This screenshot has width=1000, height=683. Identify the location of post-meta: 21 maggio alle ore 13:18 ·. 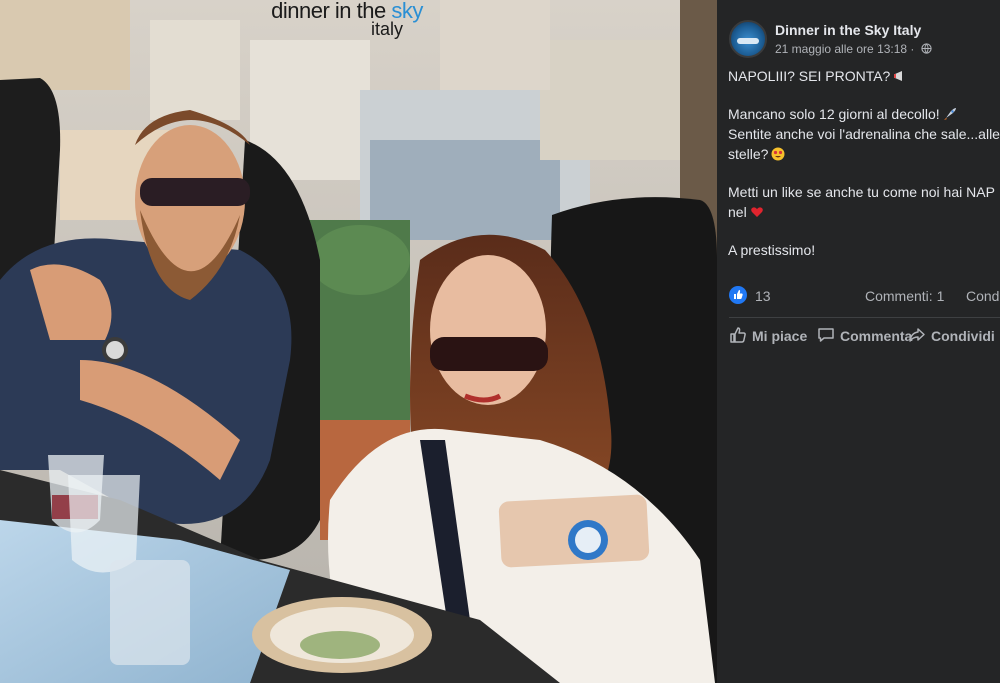
(853, 49).